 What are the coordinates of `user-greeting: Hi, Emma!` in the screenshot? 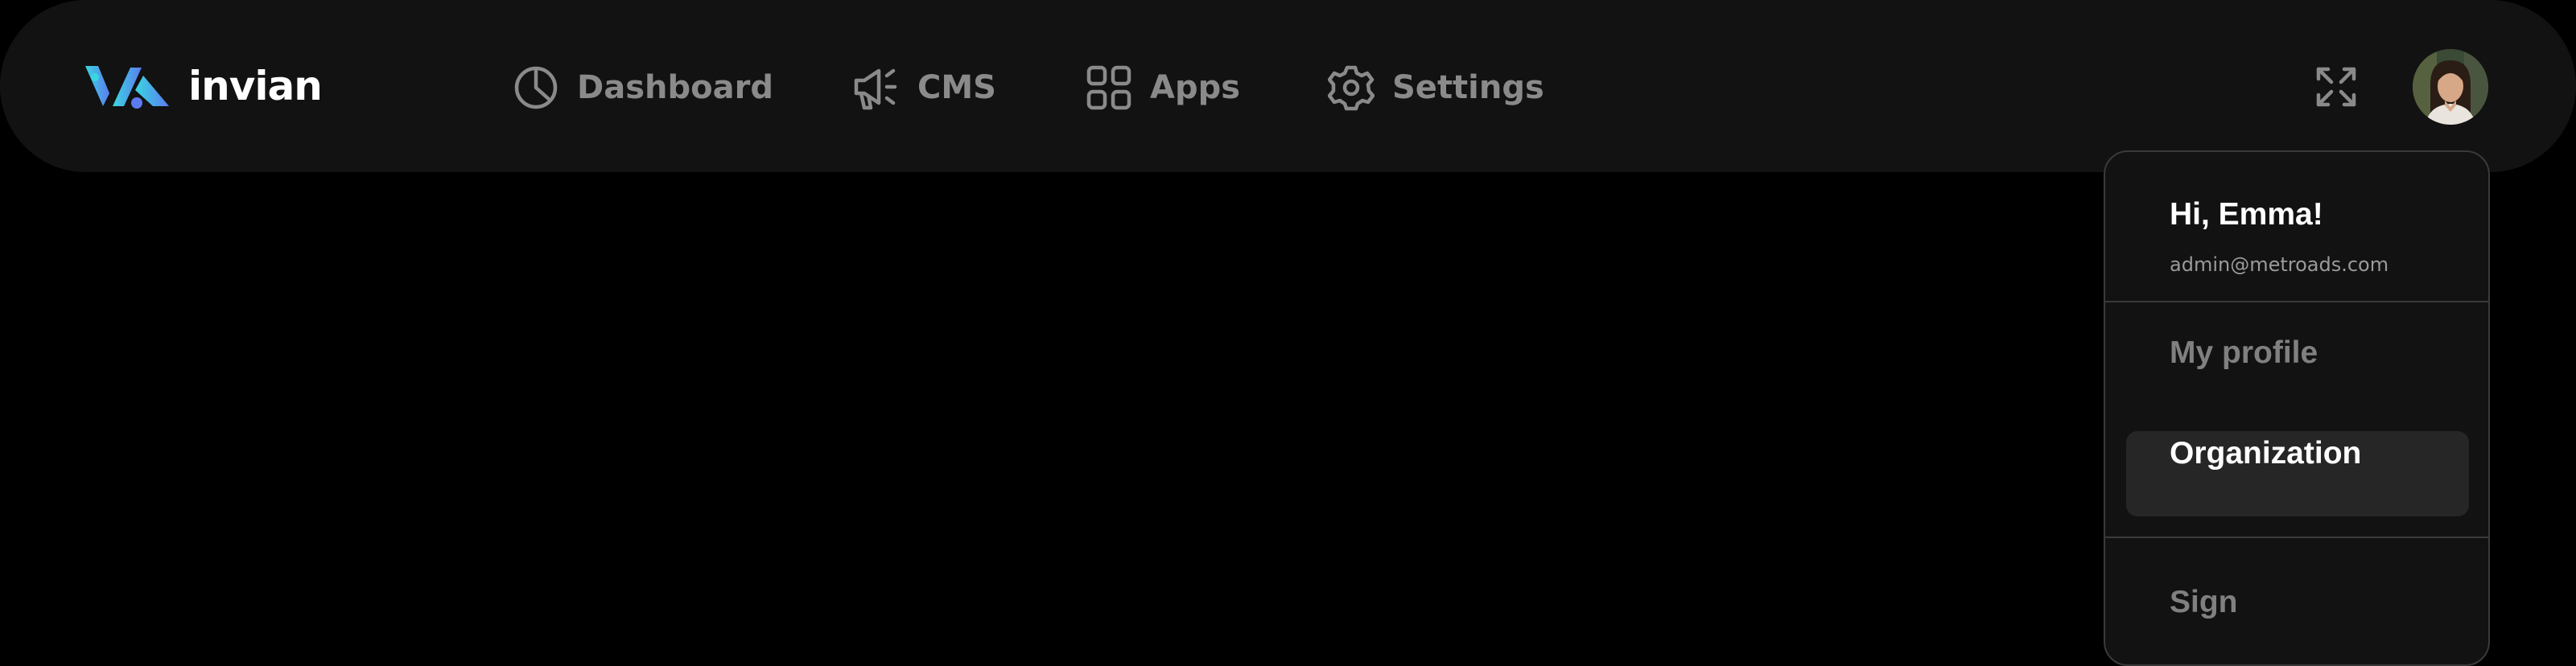 It's located at (2246, 214).